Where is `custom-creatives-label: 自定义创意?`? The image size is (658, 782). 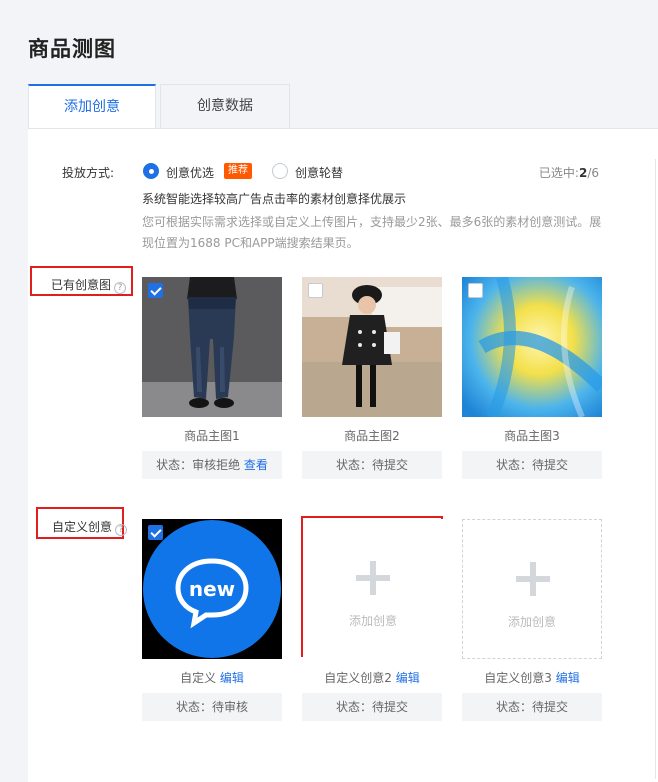 custom-creatives-label: 自定义创意? is located at coordinates (90, 527).